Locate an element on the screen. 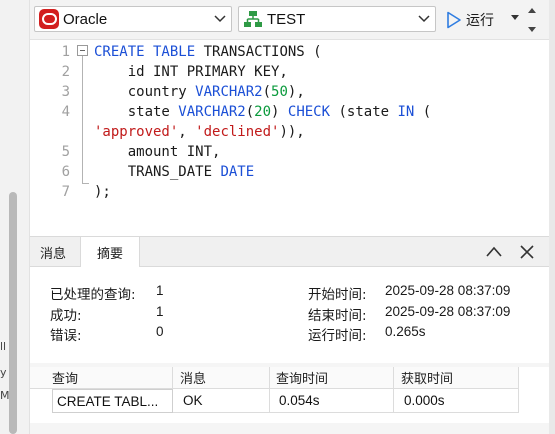 The width and height of the screenshot is (555, 434). run-options-dropdown-icon is located at coordinates (515, 18).